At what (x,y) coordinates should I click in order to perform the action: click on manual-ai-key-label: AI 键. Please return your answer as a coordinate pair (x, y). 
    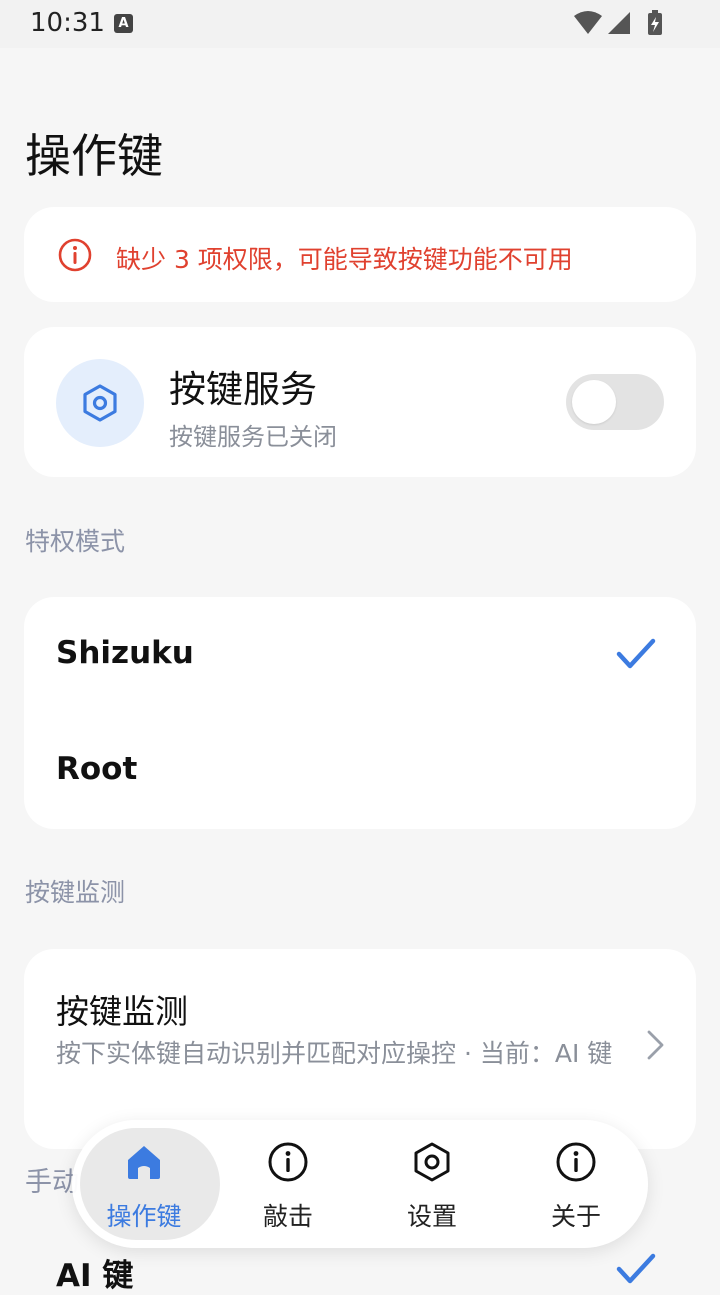
    Looking at the image, I should click on (94, 1272).